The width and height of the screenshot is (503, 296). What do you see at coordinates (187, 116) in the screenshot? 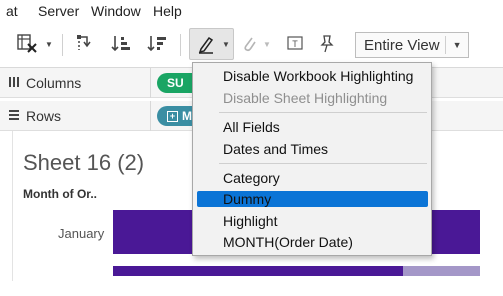
I see `rows-pill-label: M` at bounding box center [187, 116].